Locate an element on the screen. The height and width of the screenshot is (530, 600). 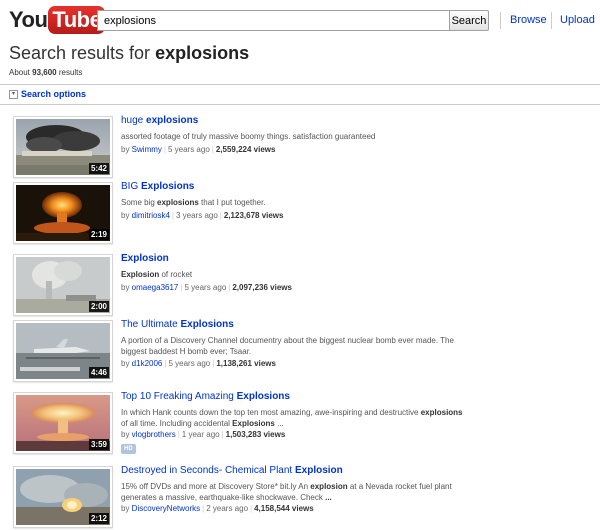
page-title-query: explosions is located at coordinates (202, 53).